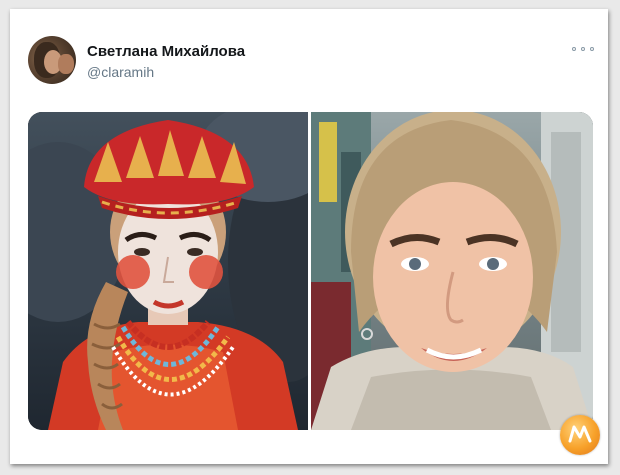 This screenshot has height=475, width=620. What do you see at coordinates (52, 60) in the screenshot?
I see `avatar` at bounding box center [52, 60].